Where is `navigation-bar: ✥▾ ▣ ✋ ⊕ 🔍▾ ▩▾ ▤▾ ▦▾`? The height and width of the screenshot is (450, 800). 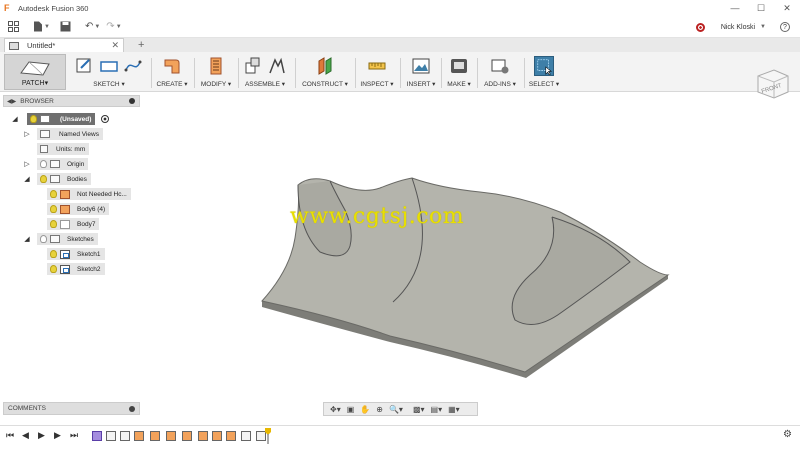
navigation-bar: ✥▾ ▣ ✋ ⊕ 🔍▾ ▩▾ ▤▾ ▦▾ is located at coordinates (400, 409).